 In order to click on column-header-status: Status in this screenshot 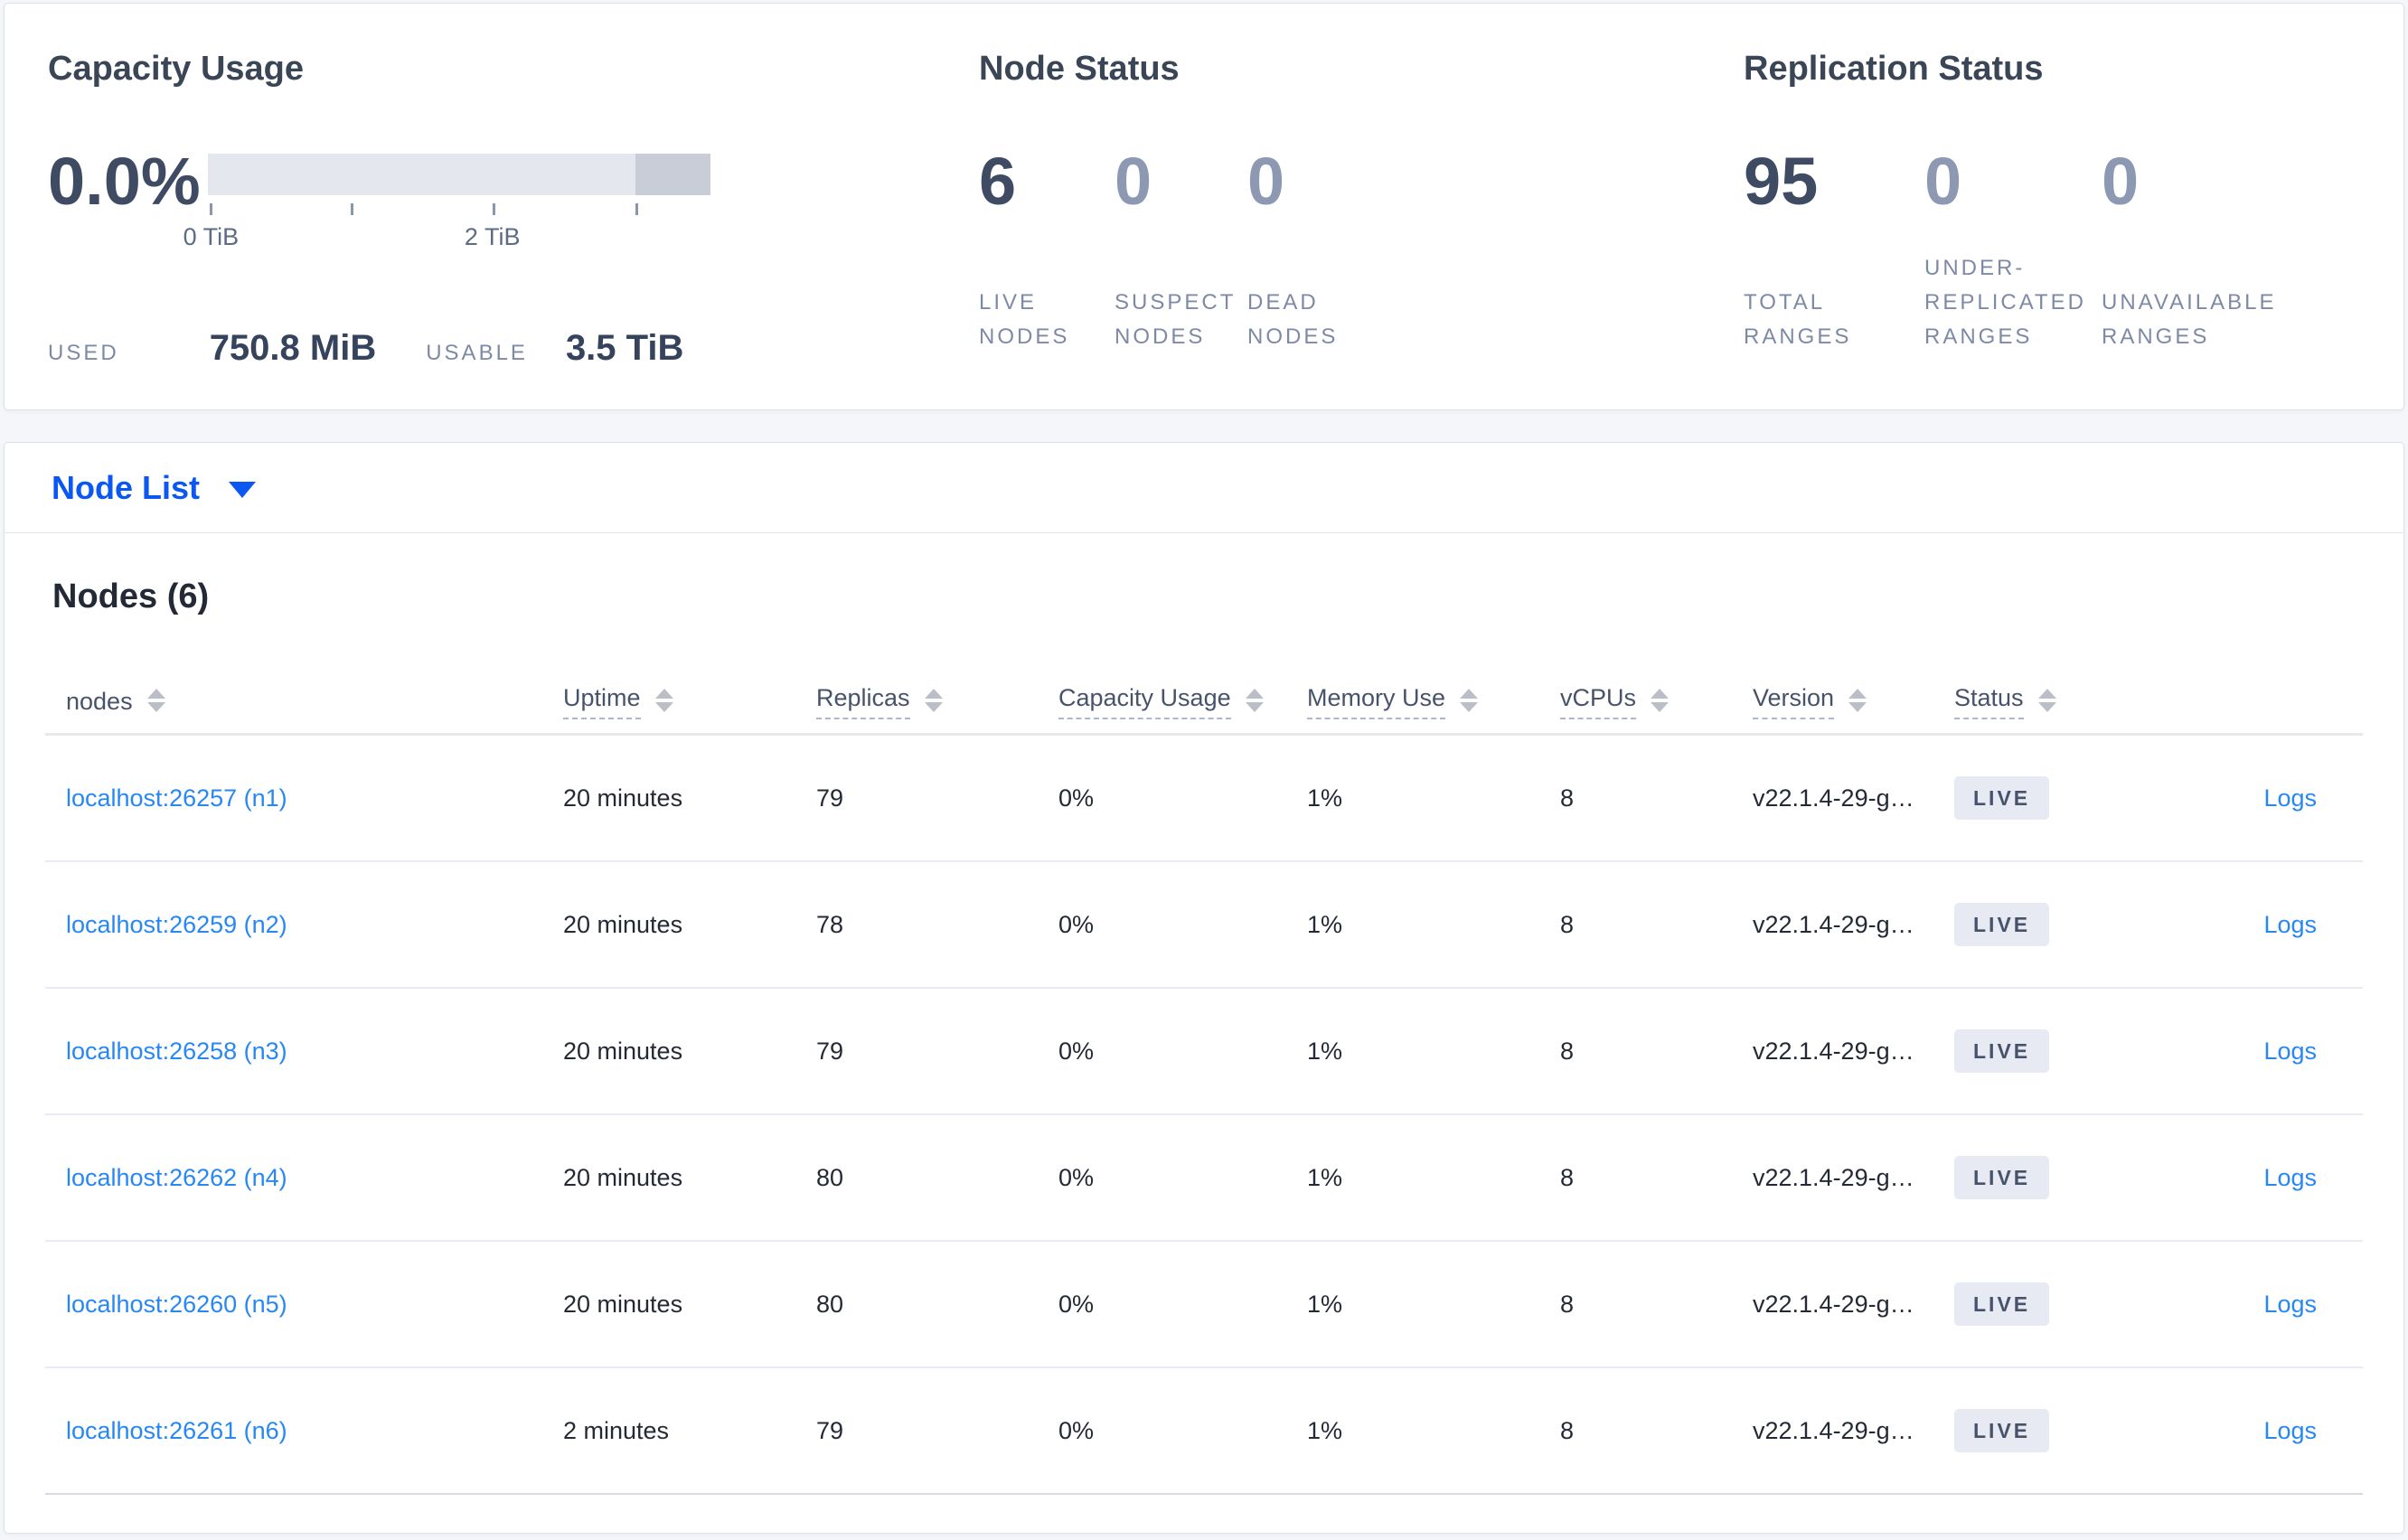, I will do `click(2044, 701)`.